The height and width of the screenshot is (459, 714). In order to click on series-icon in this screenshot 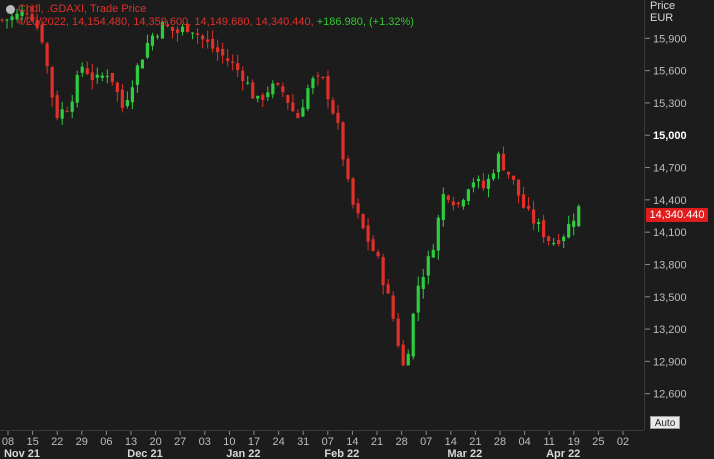, I will do `click(10, 9)`.